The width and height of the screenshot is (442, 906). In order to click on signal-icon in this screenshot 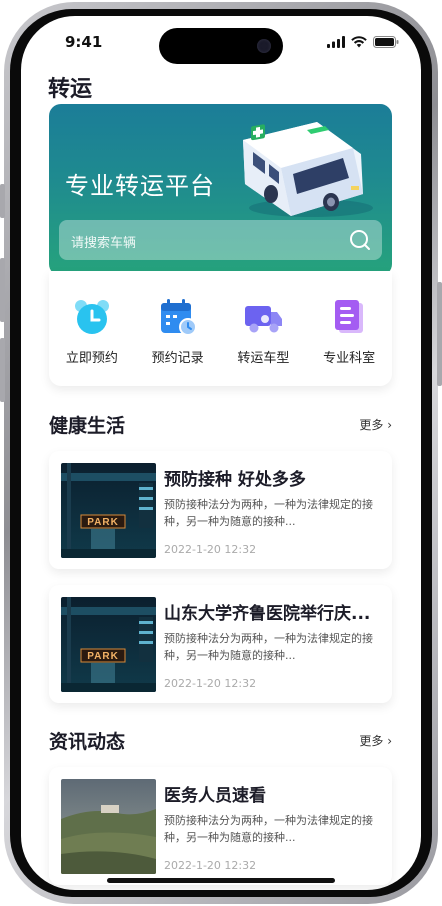, I will do `click(336, 42)`.